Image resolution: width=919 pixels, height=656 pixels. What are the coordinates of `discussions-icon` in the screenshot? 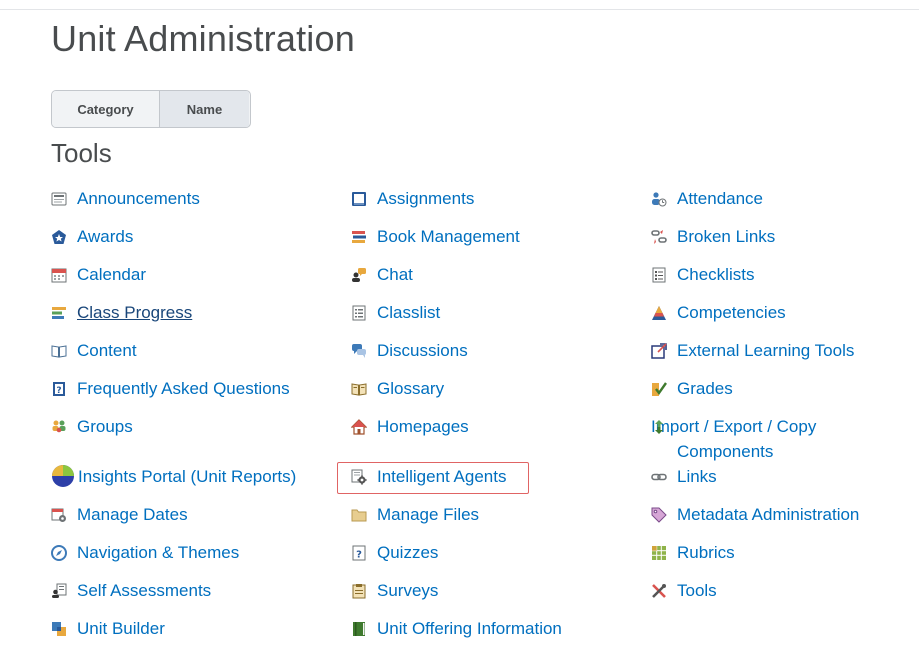 It's located at (359, 351).